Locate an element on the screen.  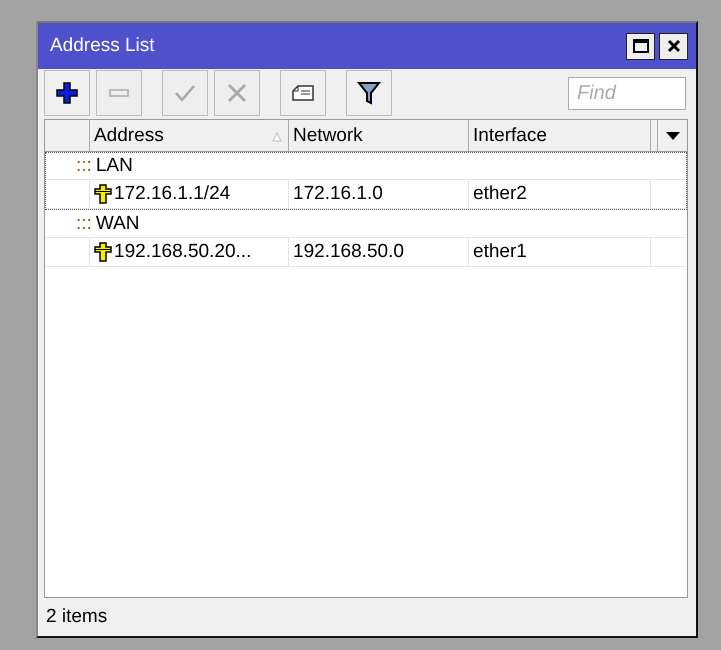
table-cell: 172.16.1.0 is located at coordinates (338, 194).